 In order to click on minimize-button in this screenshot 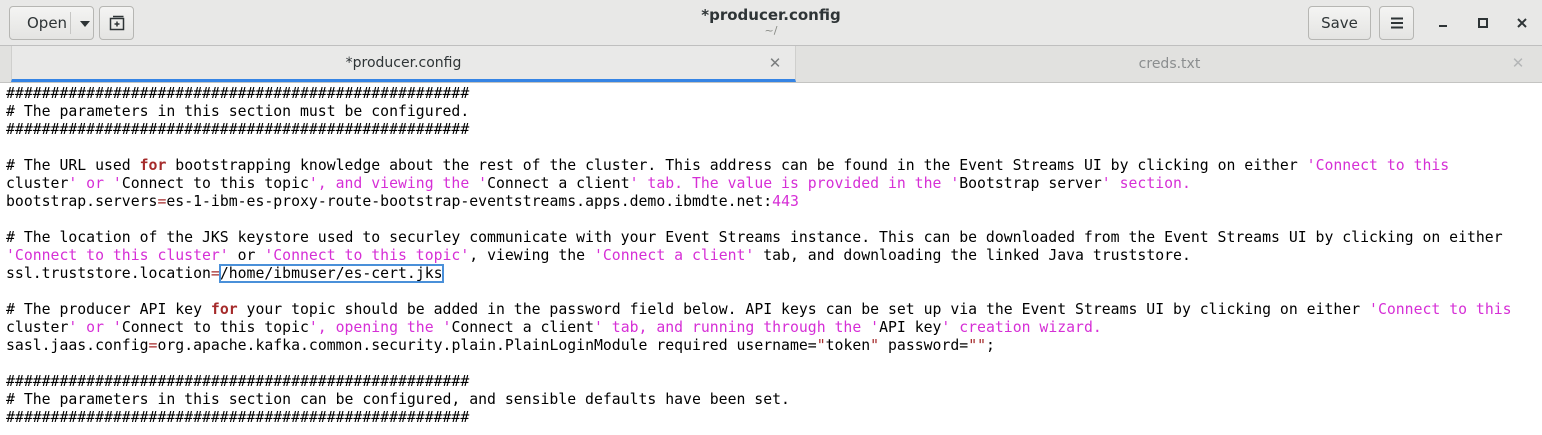, I will do `click(1443, 23)`.